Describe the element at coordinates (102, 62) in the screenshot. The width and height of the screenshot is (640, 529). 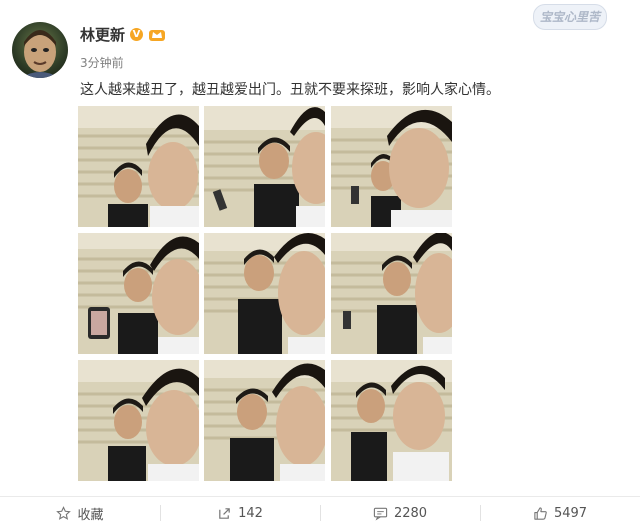
I see `post-timestamp: 3分钟前` at that location.